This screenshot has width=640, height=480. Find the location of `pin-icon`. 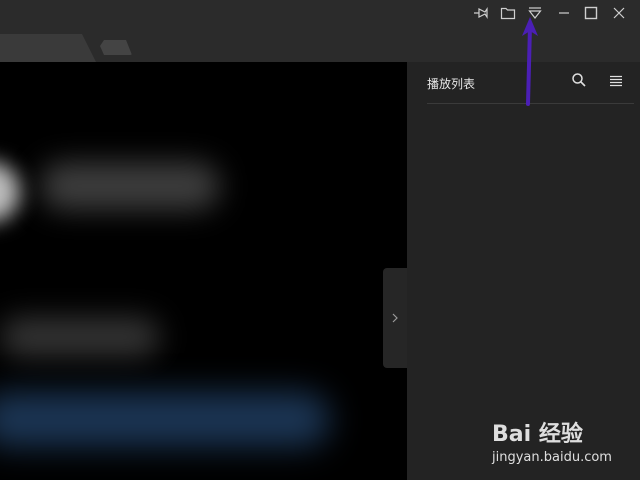

pin-icon is located at coordinates (480, 13).